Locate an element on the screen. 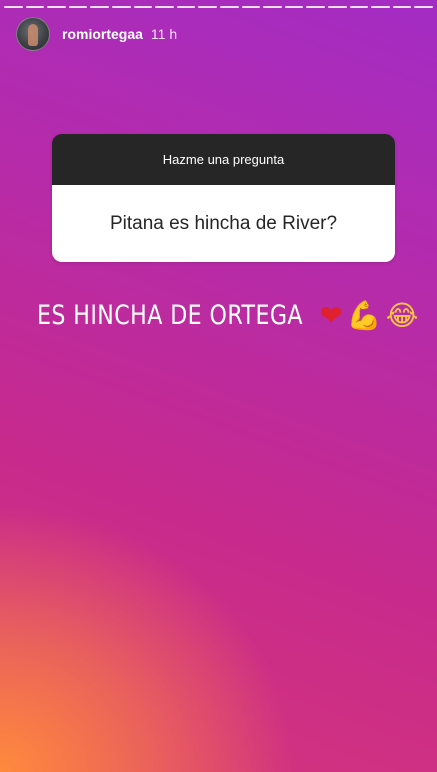 This screenshot has height=772, width=437. post-time: 11 h is located at coordinates (164, 34).